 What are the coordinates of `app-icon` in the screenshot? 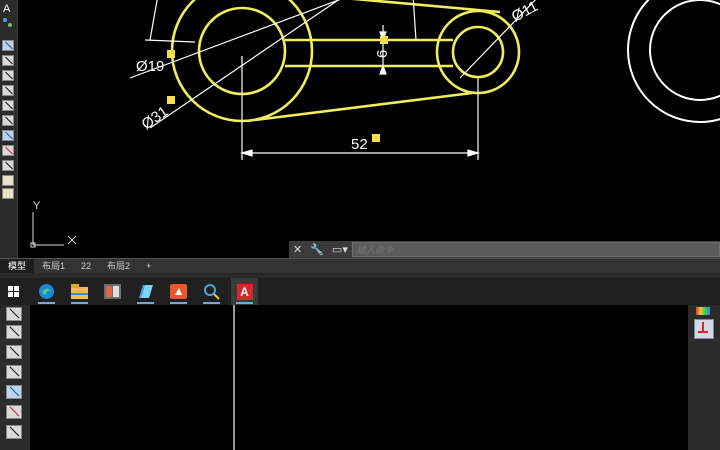 It's located at (112, 291).